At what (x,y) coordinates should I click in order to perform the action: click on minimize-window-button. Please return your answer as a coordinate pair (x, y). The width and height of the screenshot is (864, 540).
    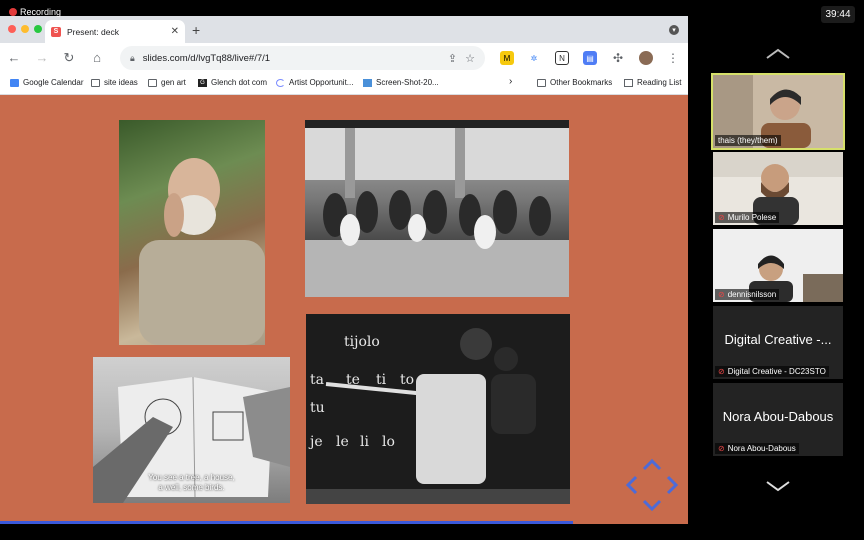
    Looking at the image, I should click on (25, 29).